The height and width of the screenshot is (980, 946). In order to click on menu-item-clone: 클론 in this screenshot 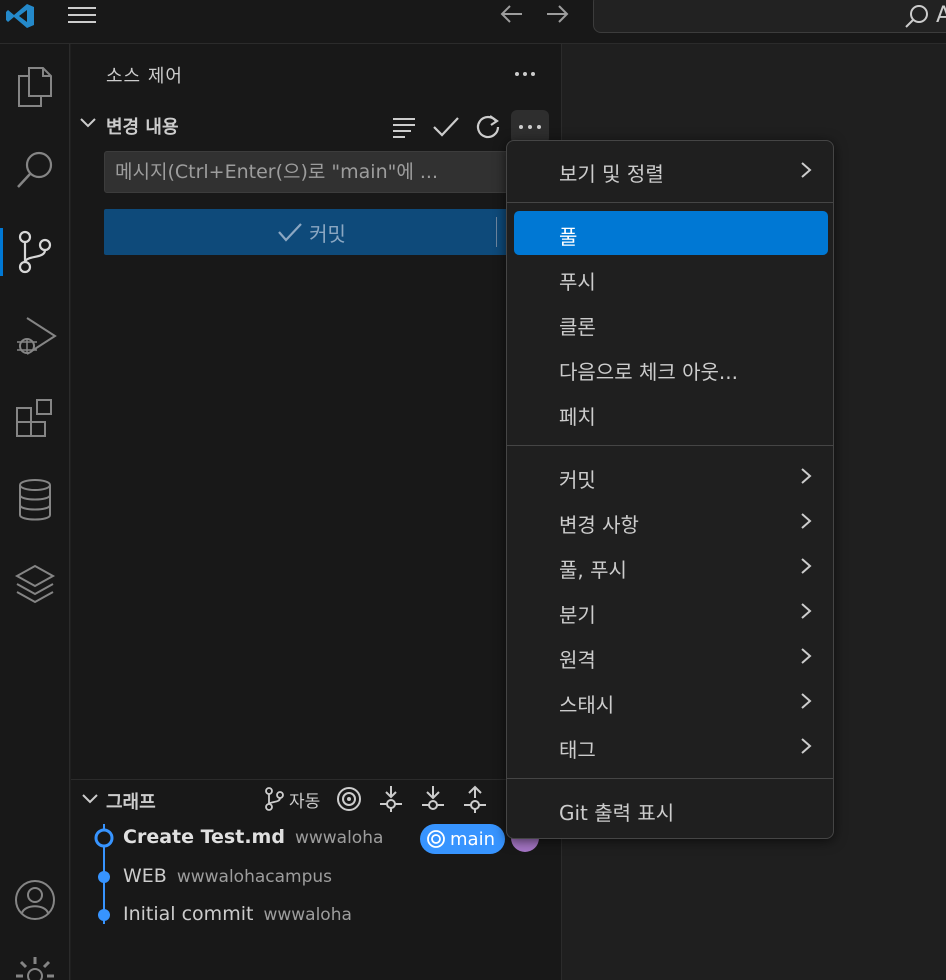, I will do `click(671, 323)`.